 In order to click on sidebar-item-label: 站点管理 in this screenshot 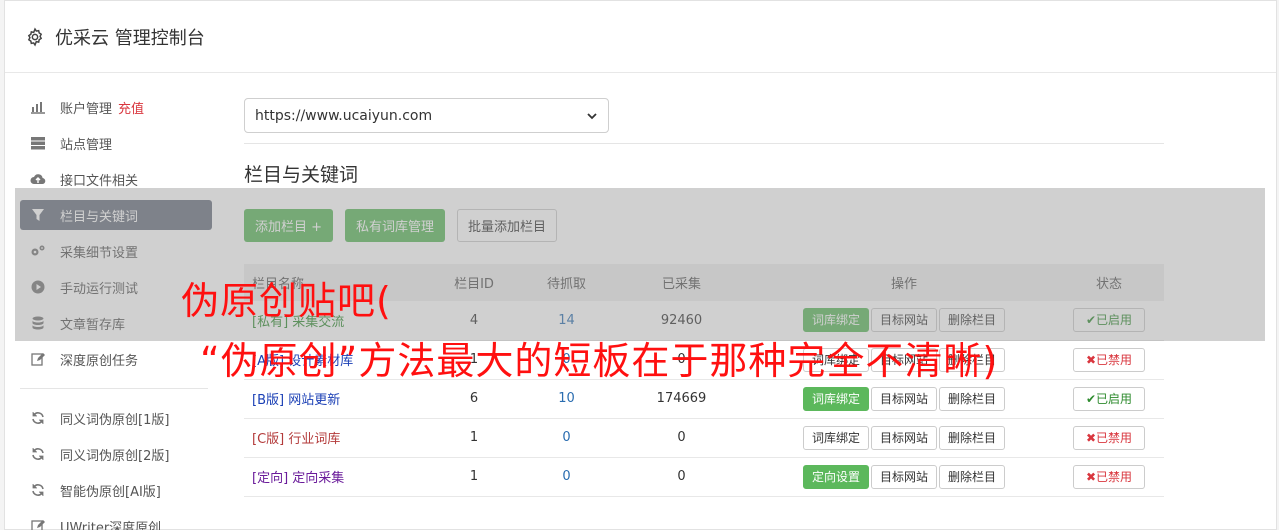, I will do `click(86, 145)`.